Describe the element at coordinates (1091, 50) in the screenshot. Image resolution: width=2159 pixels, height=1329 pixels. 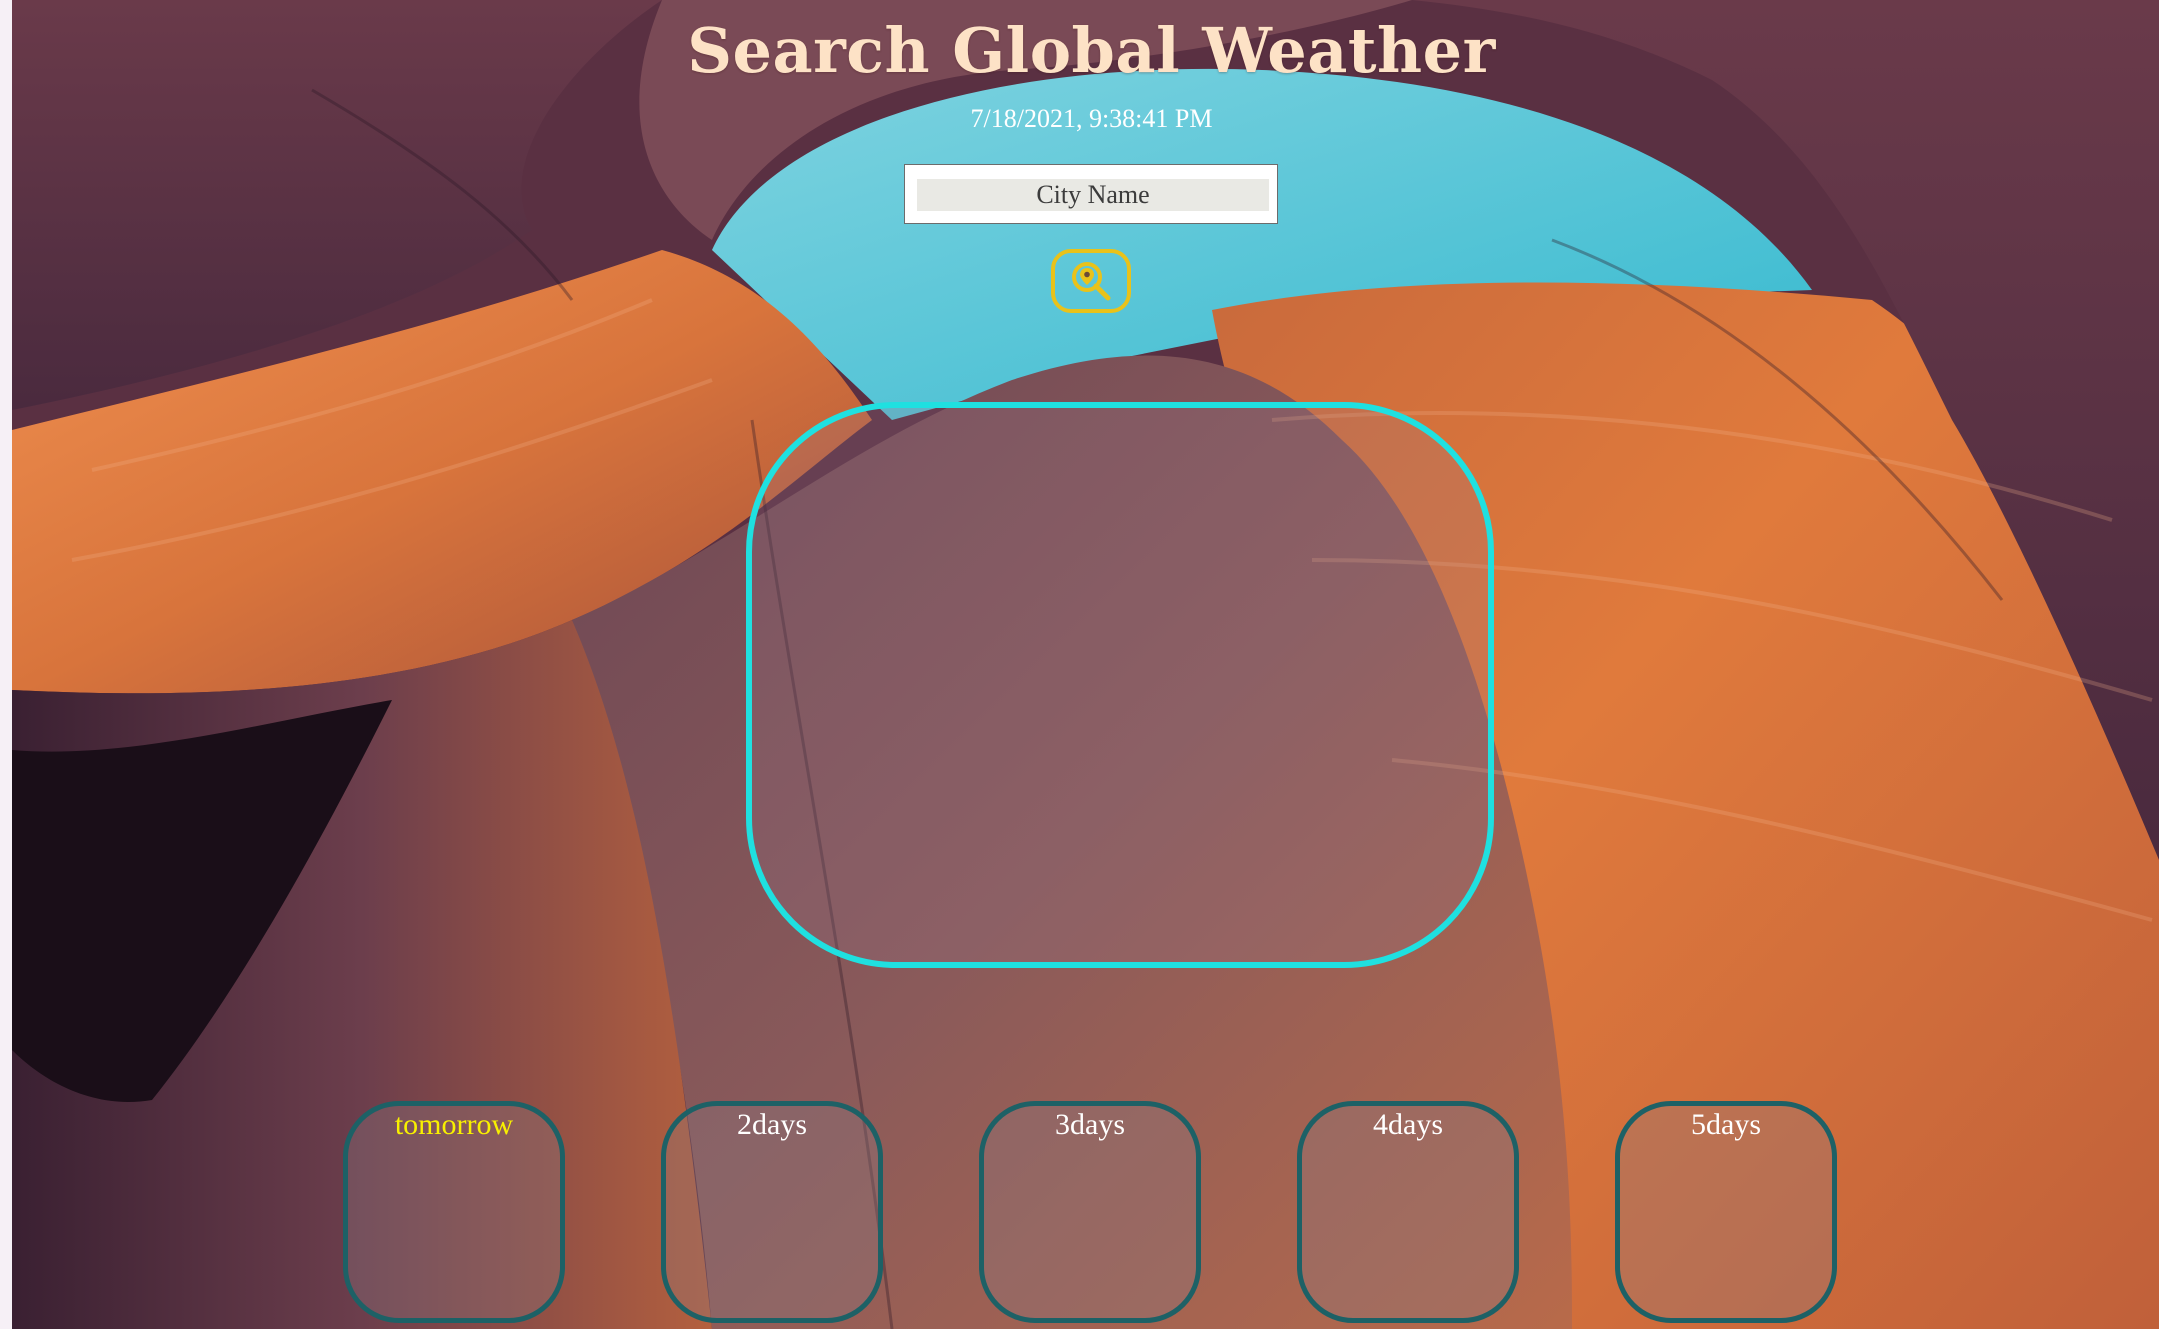
I see `page-title: Search Global Weather` at that location.